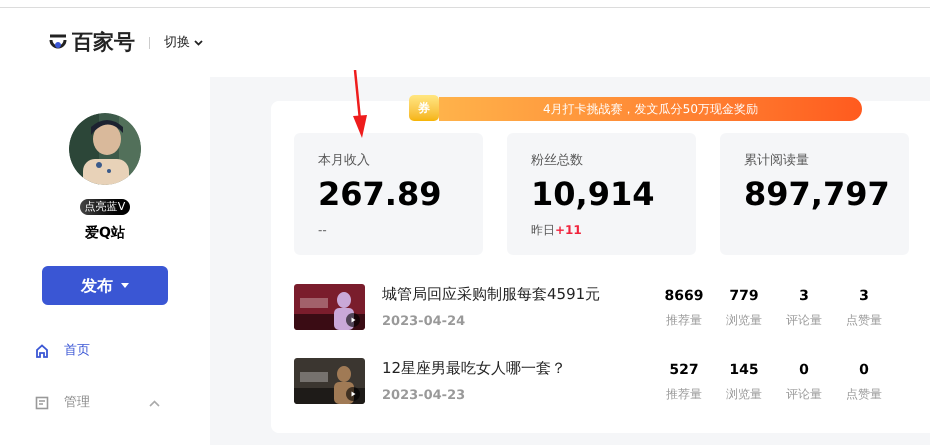 The image size is (930, 445). I want to click on coupon-icon: 券, so click(424, 108).